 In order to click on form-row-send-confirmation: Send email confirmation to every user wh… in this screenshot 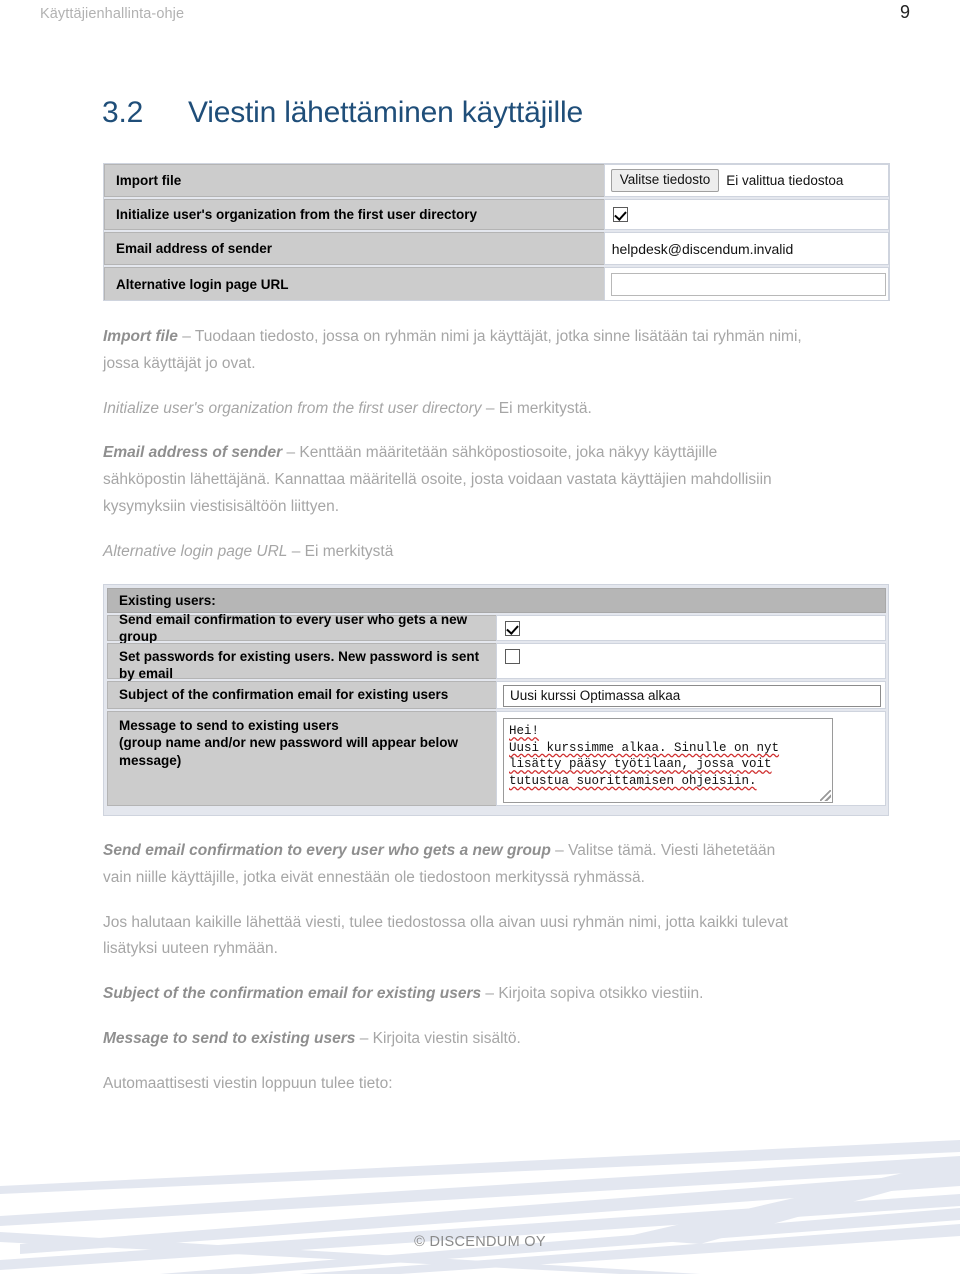, I will do `click(496, 628)`.